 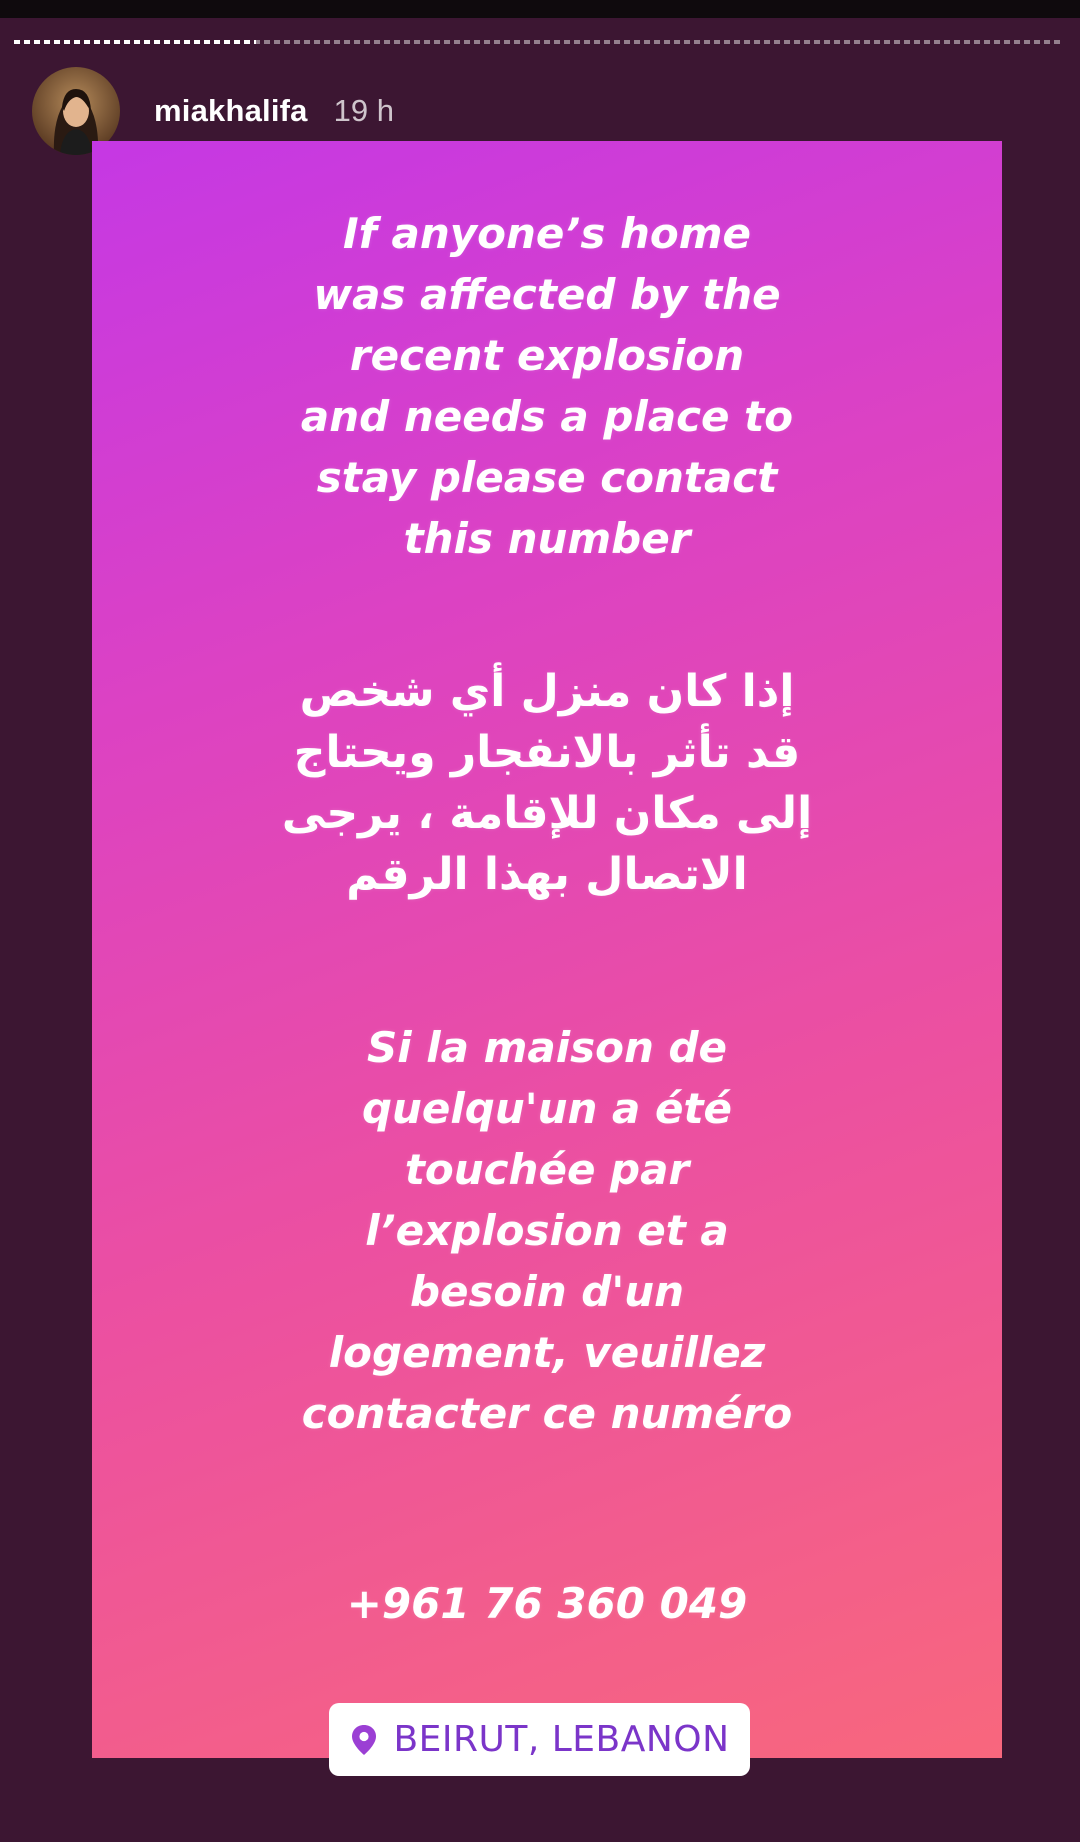 What do you see at coordinates (364, 1739) in the screenshot?
I see `map-pin-icon` at bounding box center [364, 1739].